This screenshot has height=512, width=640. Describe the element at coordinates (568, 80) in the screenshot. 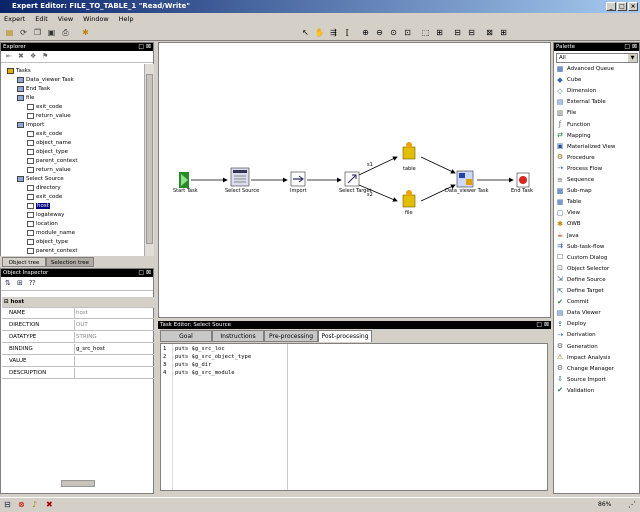

I see `palette-item: ◆ Cube` at that location.